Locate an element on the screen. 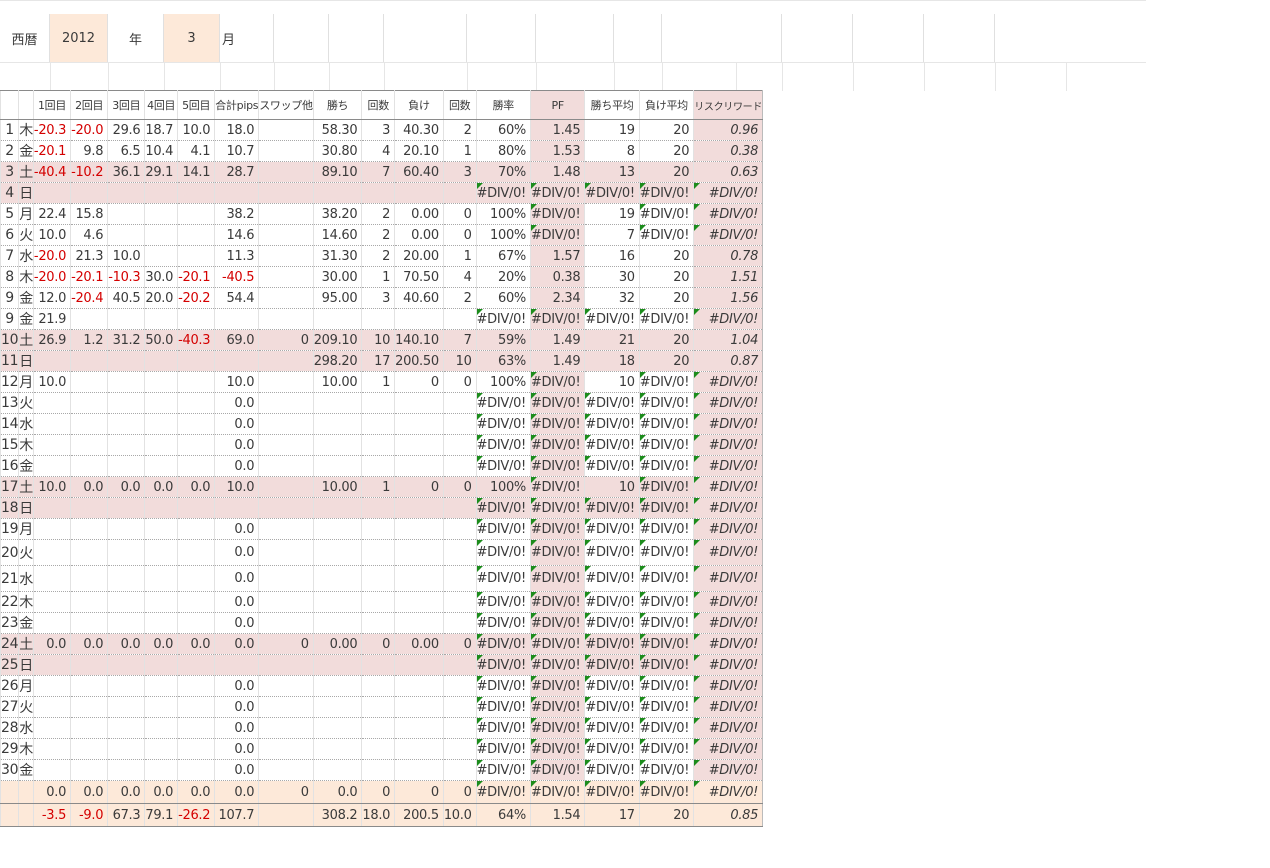 This screenshot has height=868, width=1270. risk-reward-cell: 0.63 is located at coordinates (728, 172).